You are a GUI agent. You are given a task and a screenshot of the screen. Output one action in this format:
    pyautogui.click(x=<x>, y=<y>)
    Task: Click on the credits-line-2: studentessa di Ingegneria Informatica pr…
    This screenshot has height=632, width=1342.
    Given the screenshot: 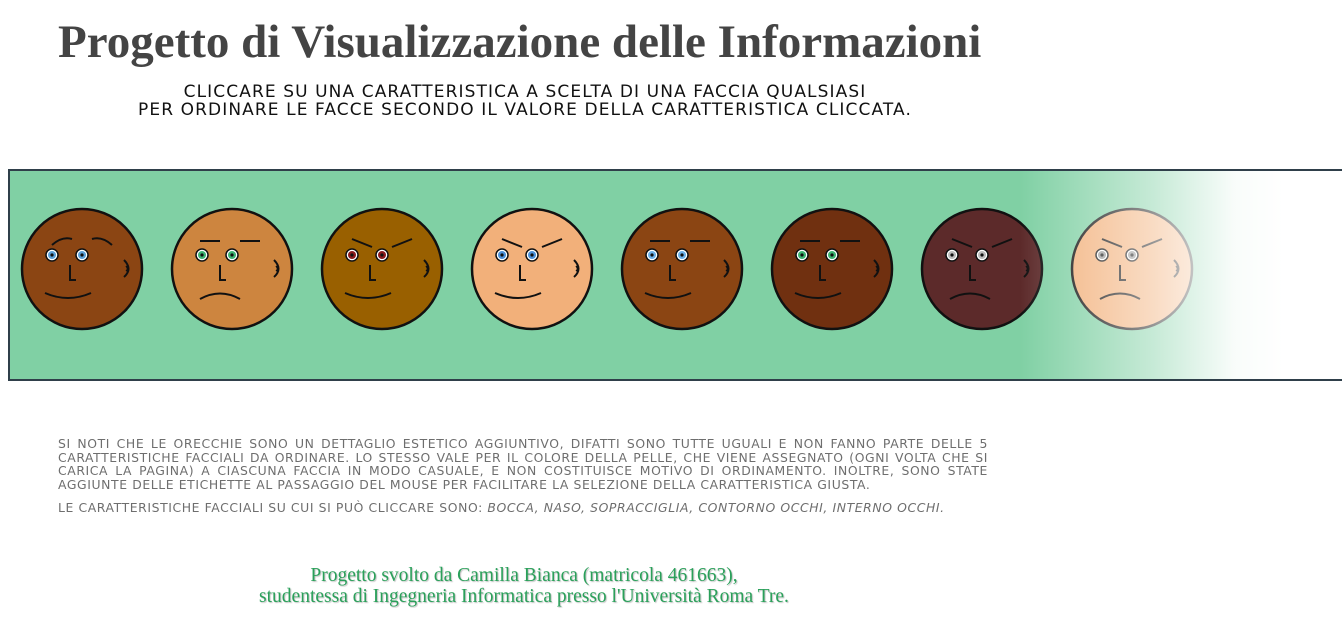 What is the action you would take?
    pyautogui.click(x=524, y=596)
    